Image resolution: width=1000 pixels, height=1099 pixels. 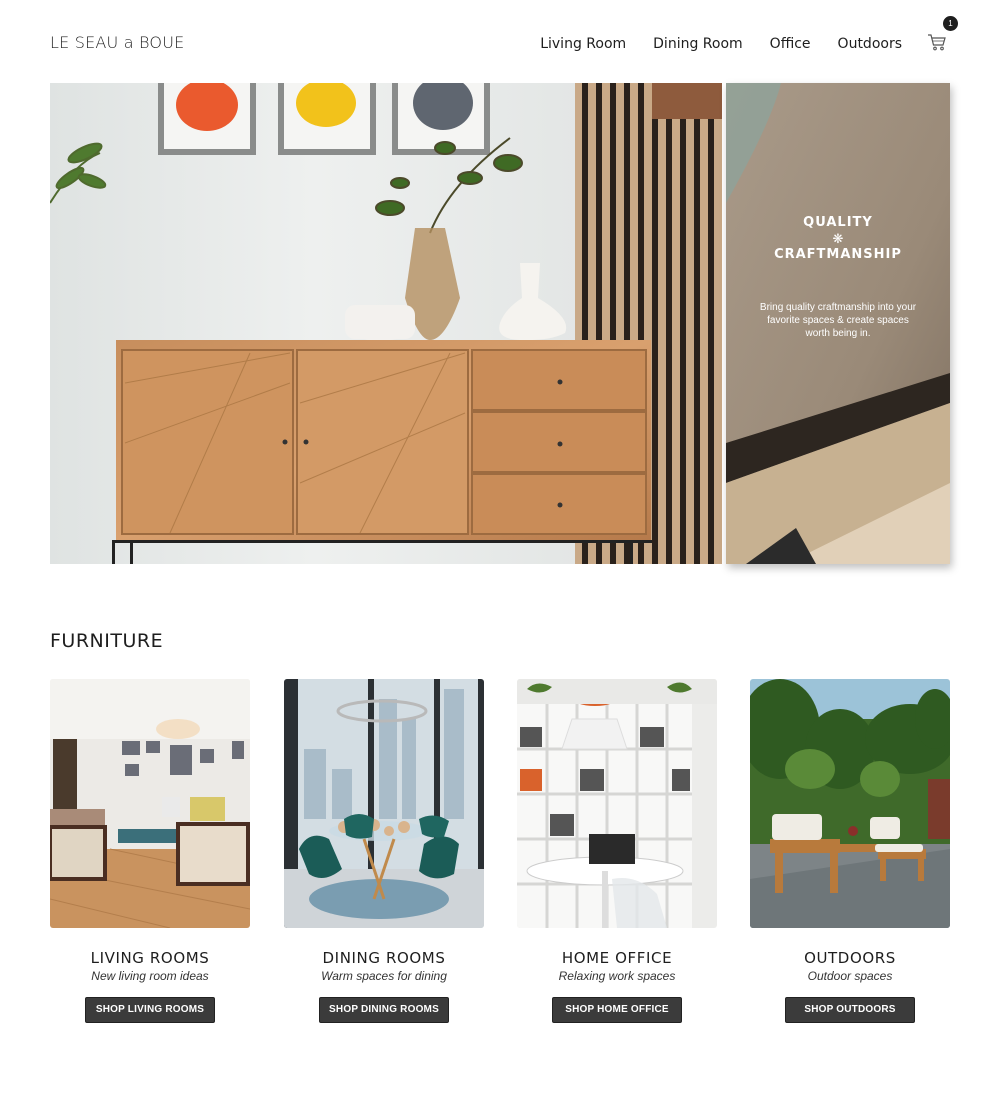 I want to click on section-title-furniture: FURNITURE, so click(x=107, y=641).